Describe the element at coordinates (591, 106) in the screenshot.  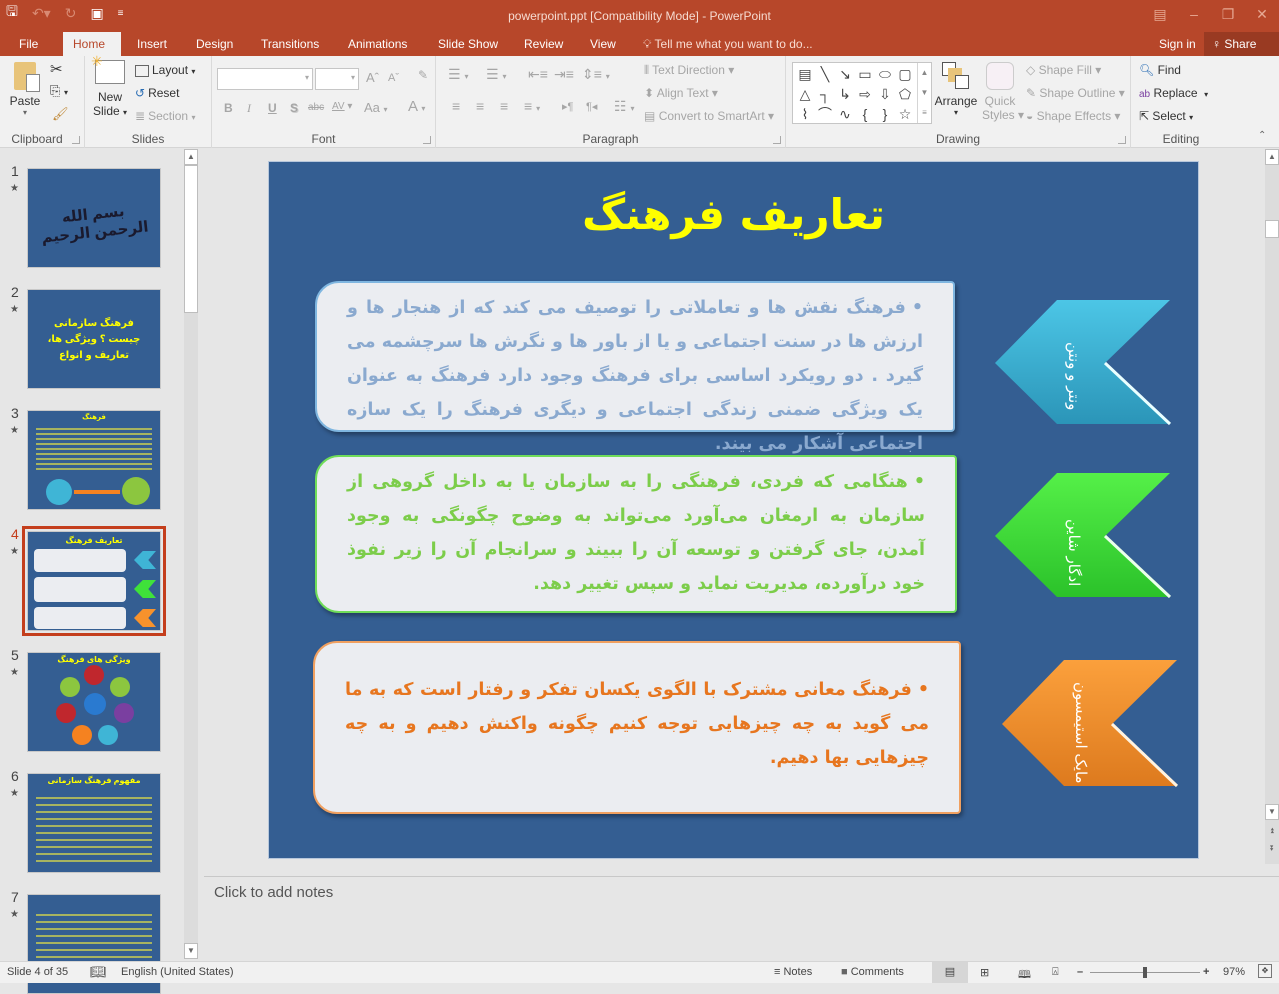
I see `rtl-button: ¶◂` at that location.